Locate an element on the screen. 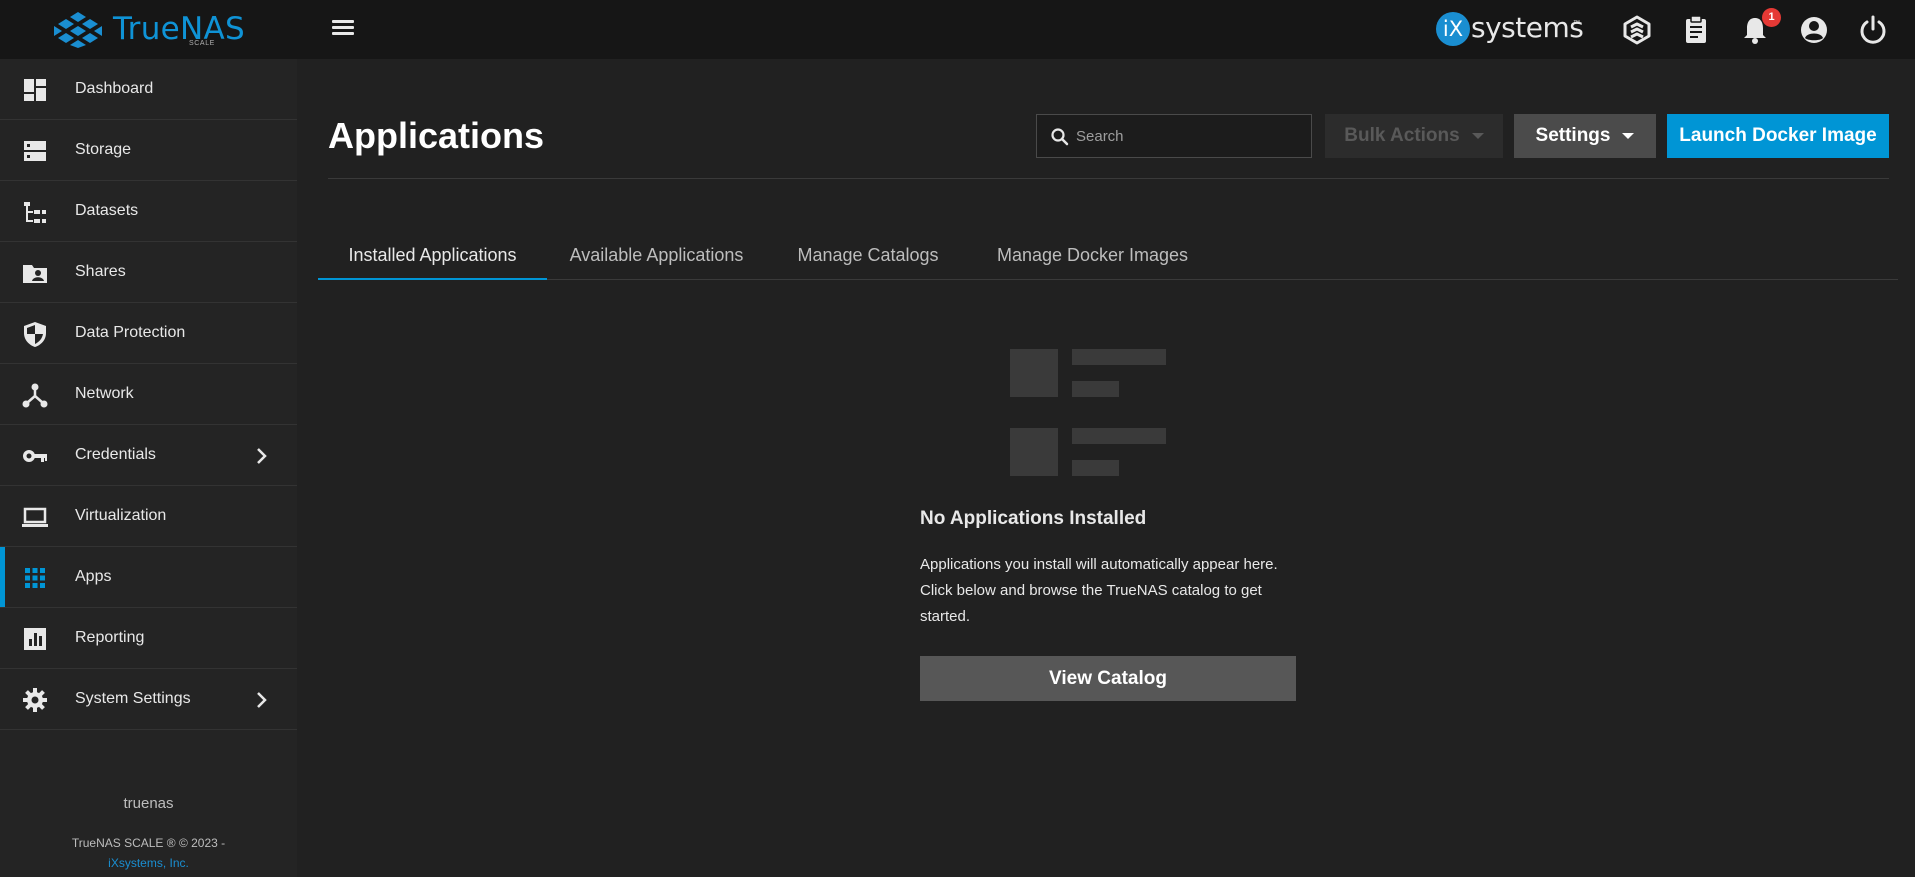 The image size is (1915, 877). reporting-icon is located at coordinates (35, 639).